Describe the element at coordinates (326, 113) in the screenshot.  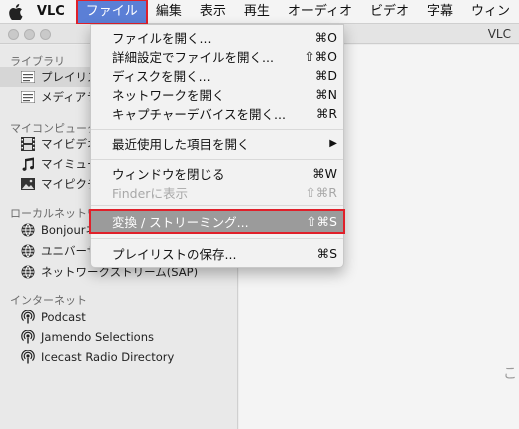
I see `menu-item-shortcut: ⌘R` at that location.